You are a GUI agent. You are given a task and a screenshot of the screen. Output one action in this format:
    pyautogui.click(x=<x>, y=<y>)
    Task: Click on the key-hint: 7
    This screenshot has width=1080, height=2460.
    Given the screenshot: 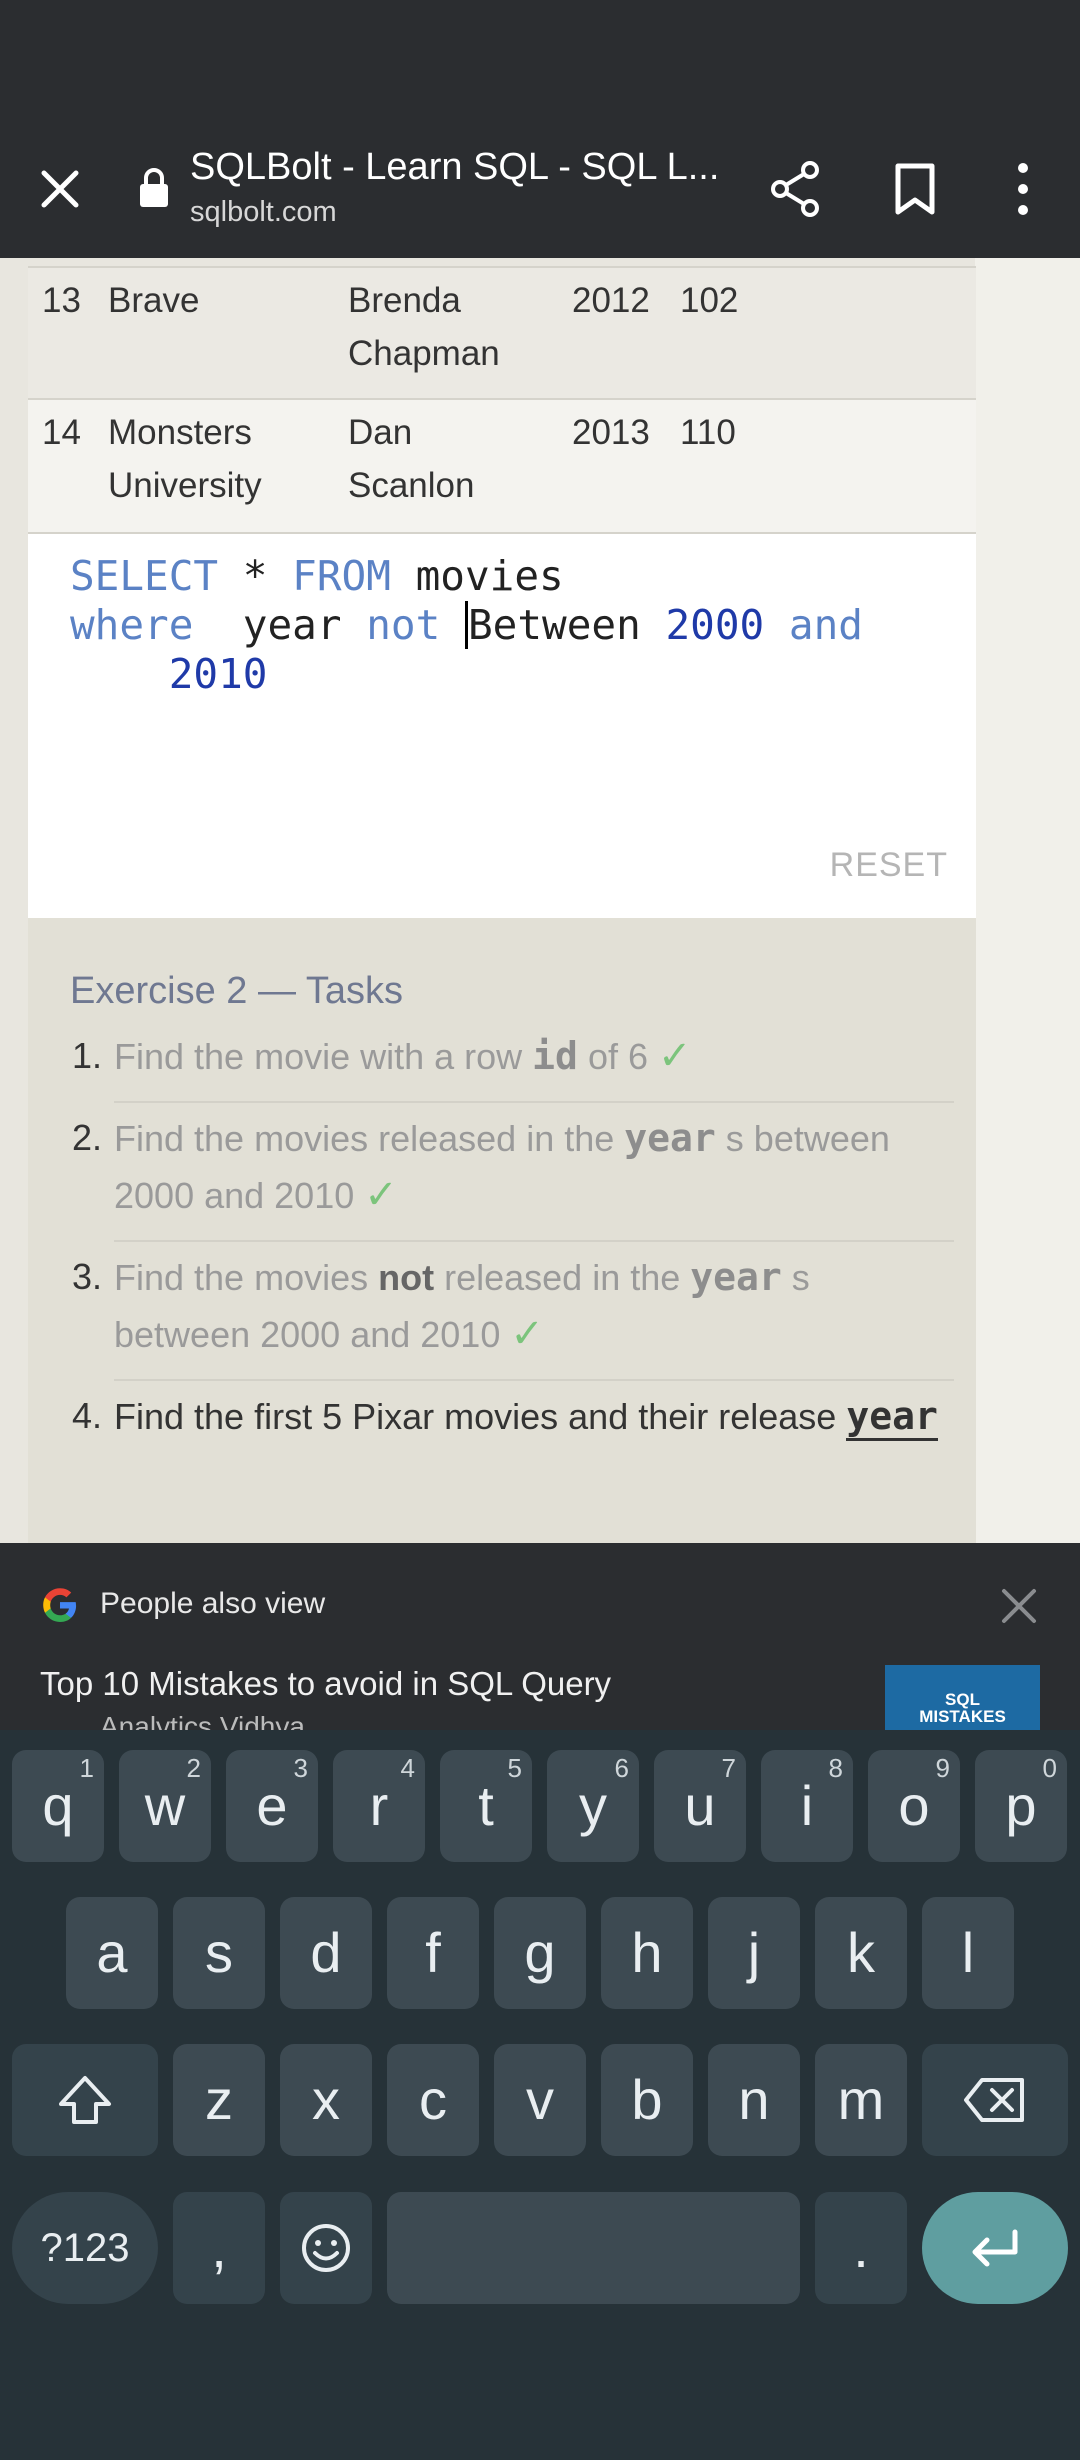 What is the action you would take?
    pyautogui.click(x=728, y=1768)
    